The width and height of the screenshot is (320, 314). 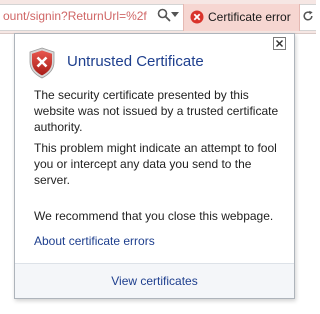 What do you see at coordinates (197, 17) in the screenshot?
I see `error-icon` at bounding box center [197, 17].